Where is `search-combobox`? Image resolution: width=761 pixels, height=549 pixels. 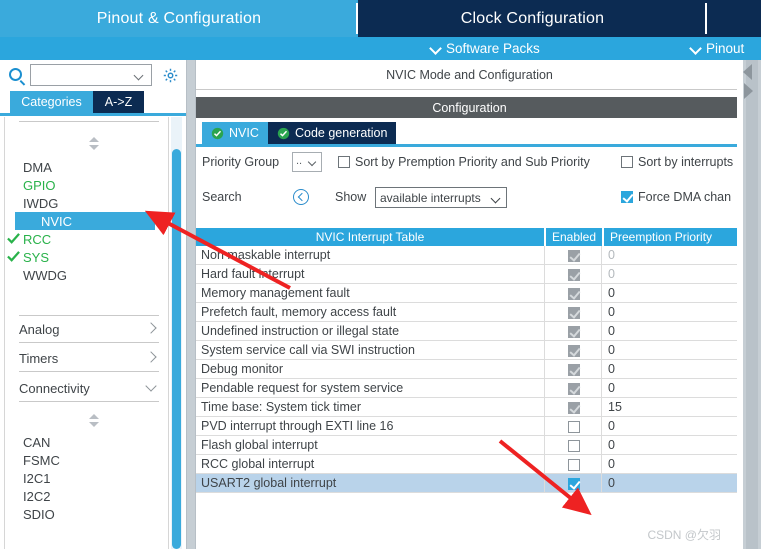
search-combobox is located at coordinates (91, 75).